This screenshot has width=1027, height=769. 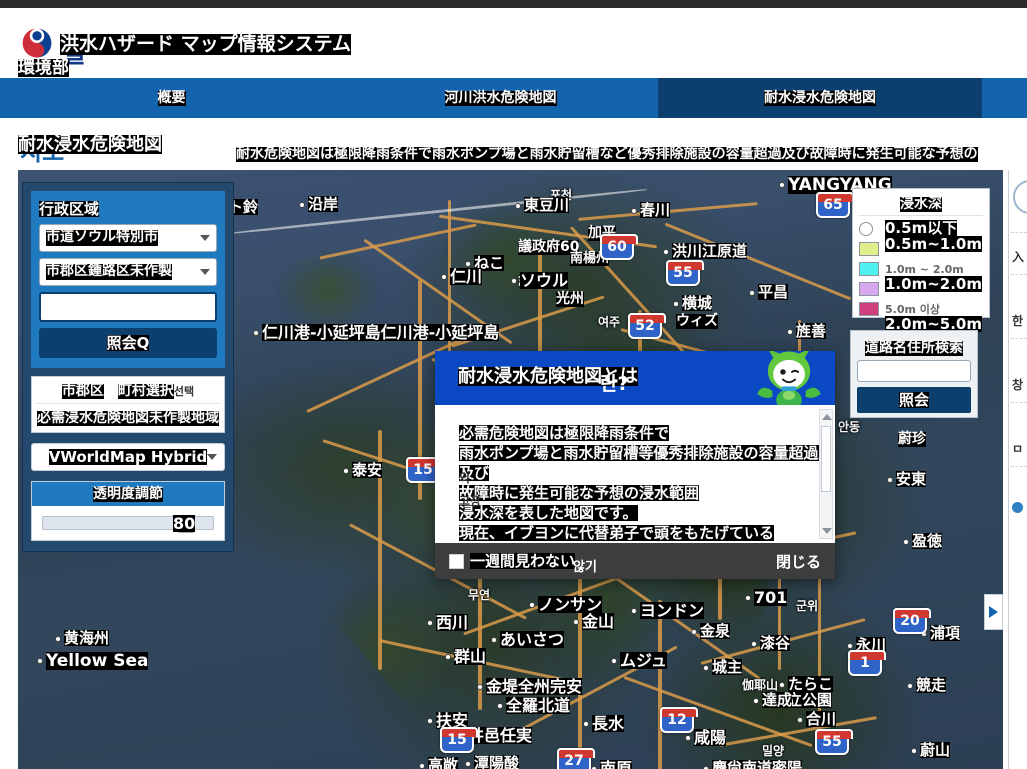 I want to click on dont-show-again-checkbox, so click(x=456, y=561).